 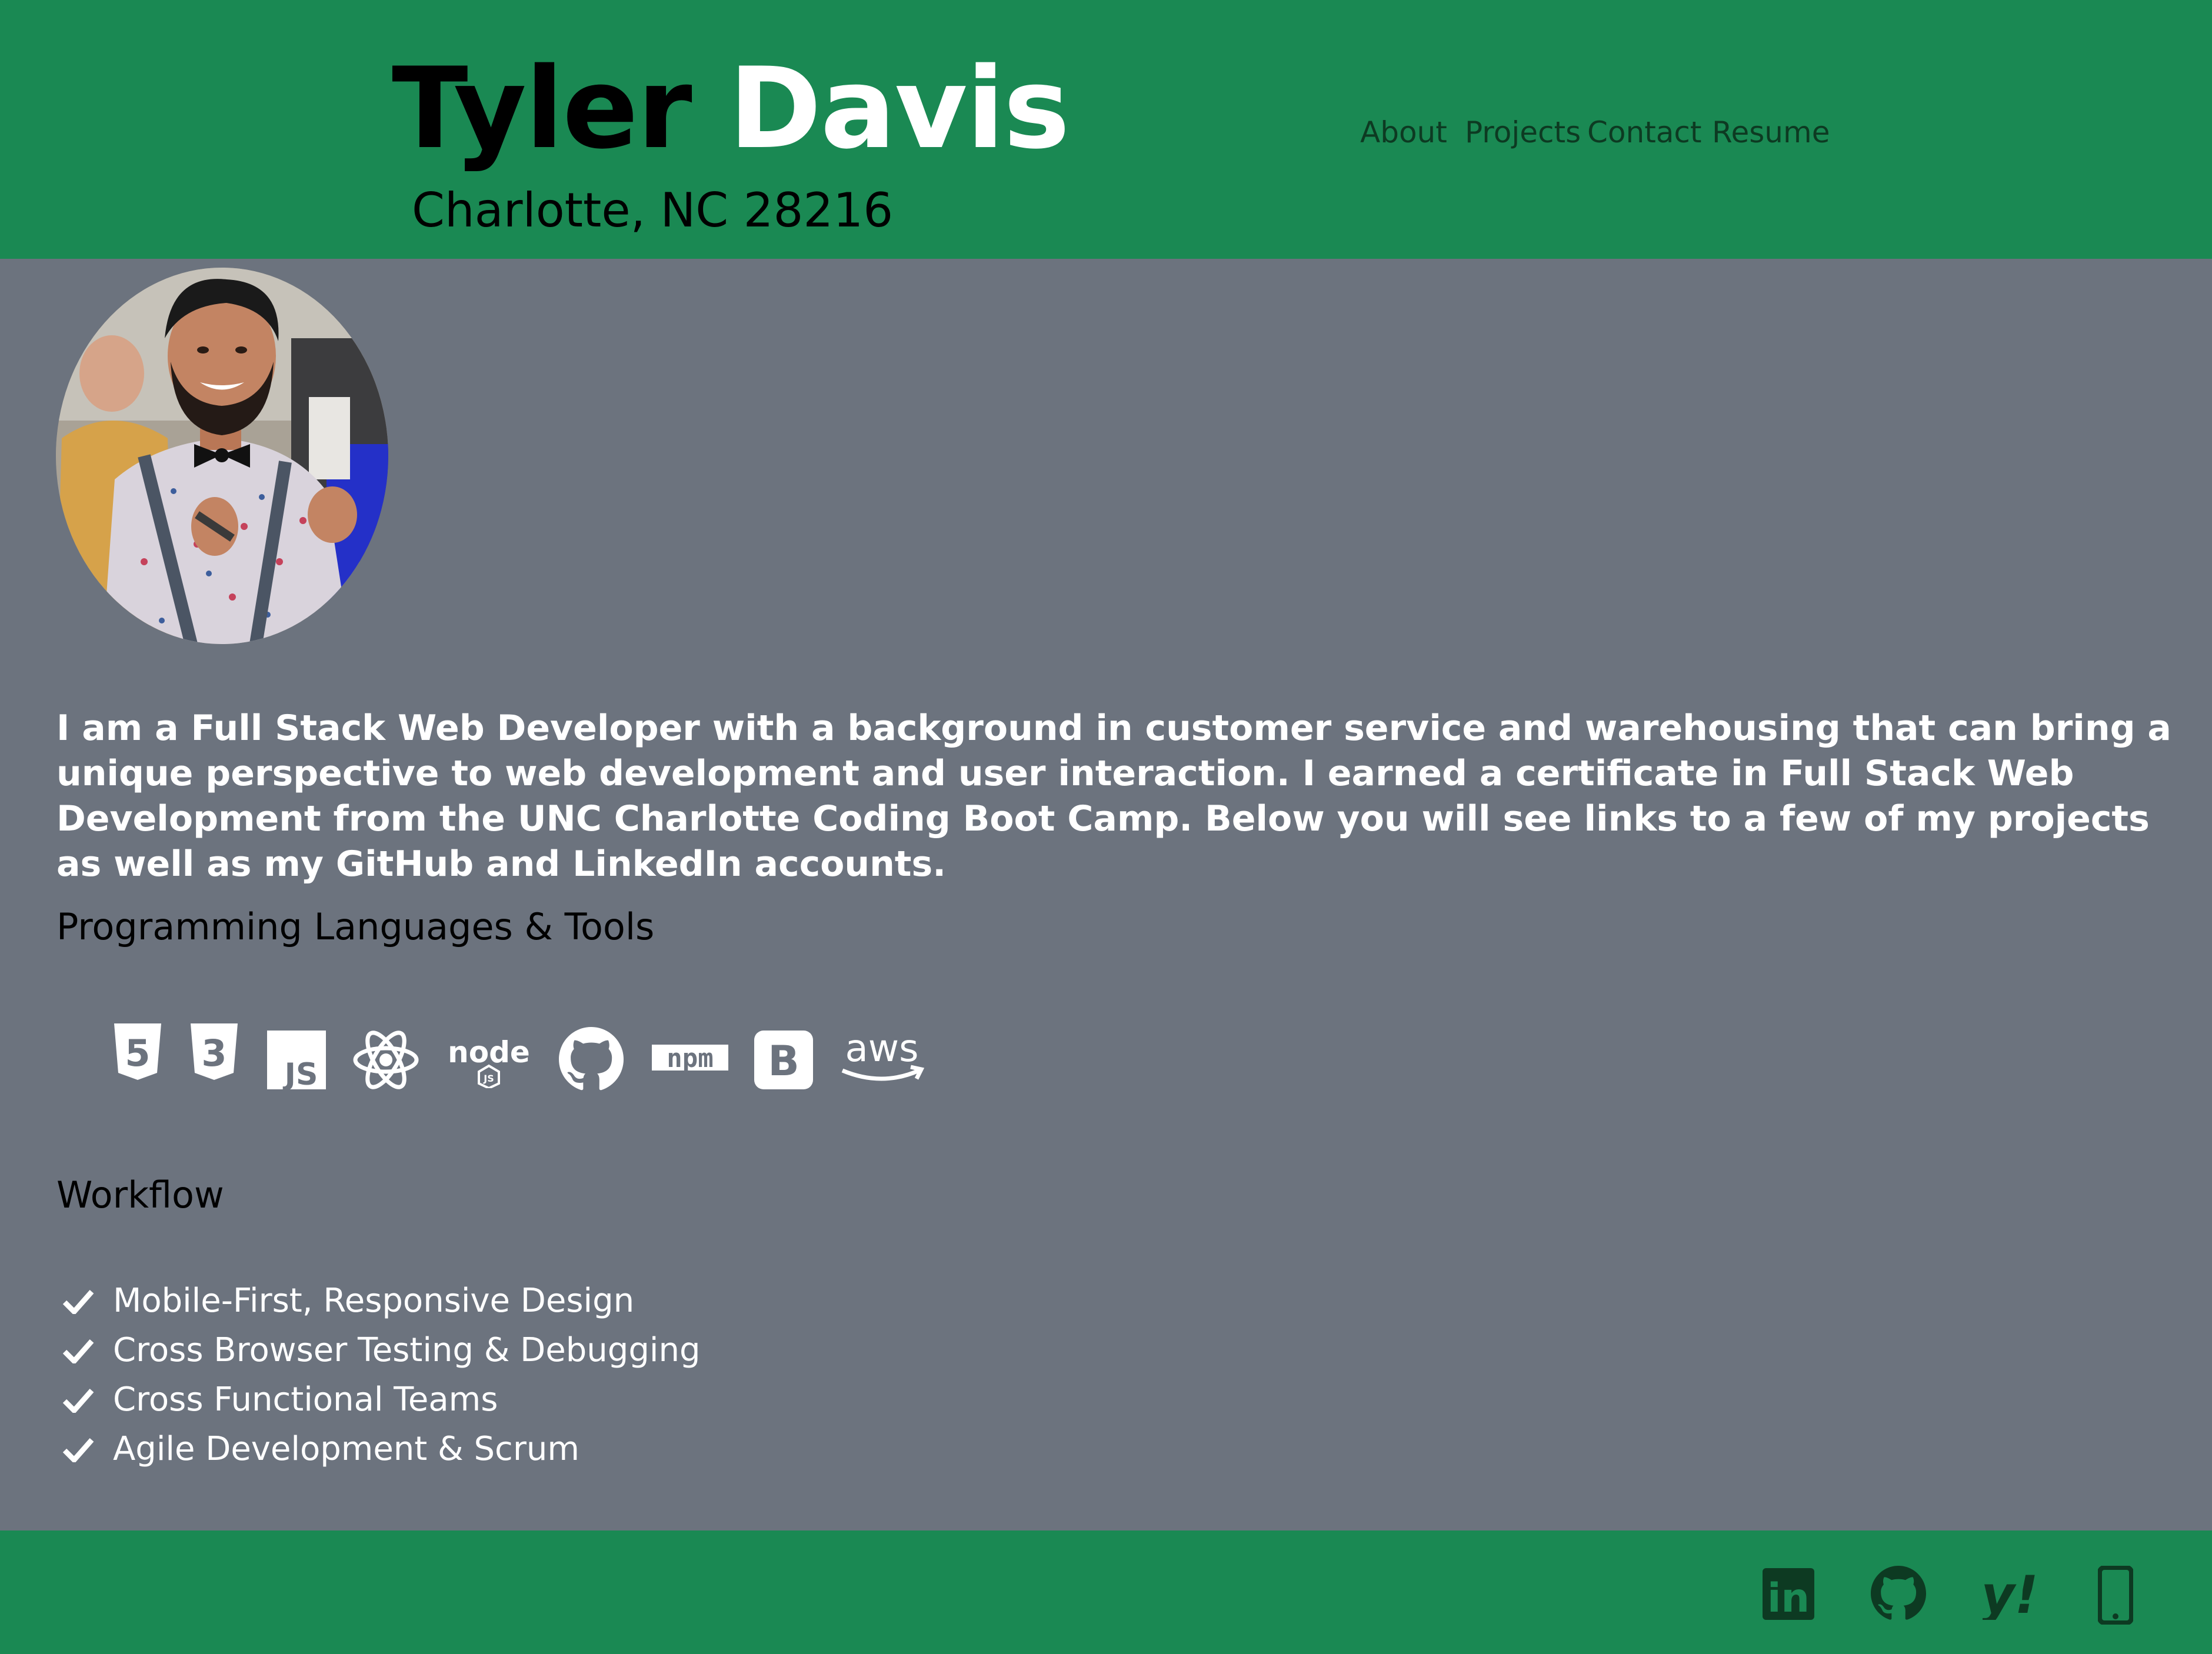 I want to click on tools-heading: Programming Languages & Tools, so click(x=355, y=926).